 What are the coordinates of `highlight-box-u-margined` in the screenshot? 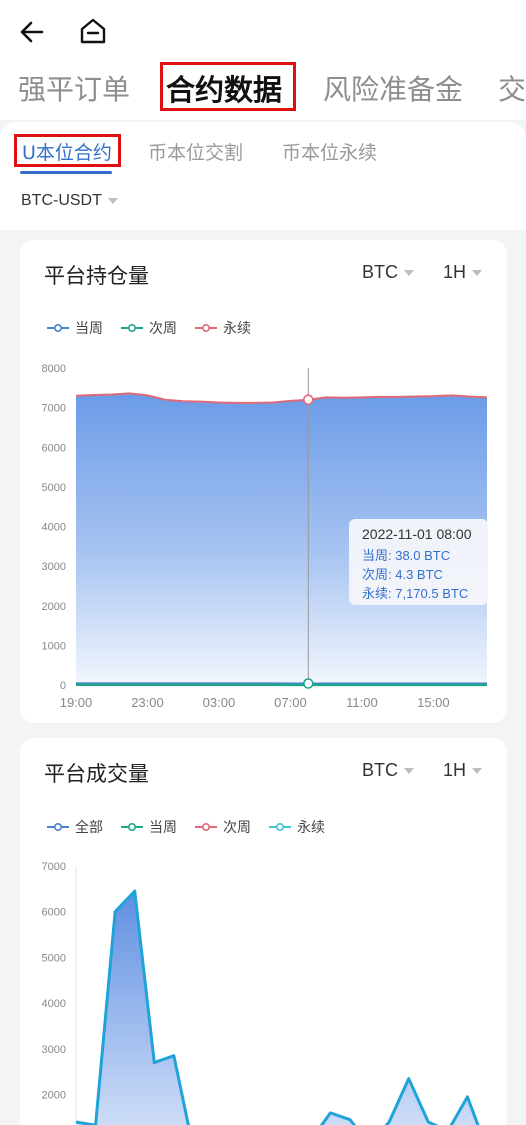 It's located at (67, 150).